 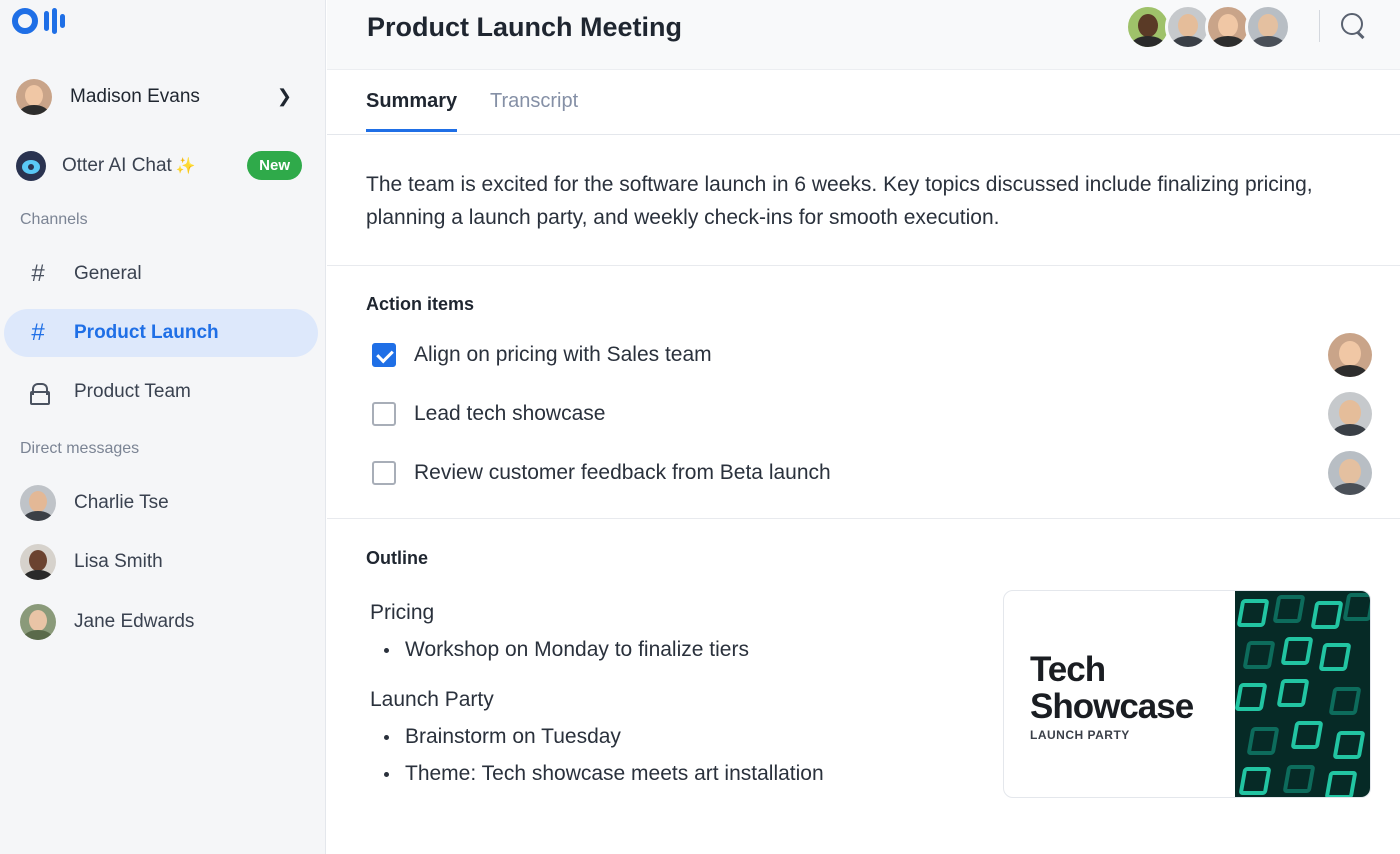 I want to click on chevron-right-icon: ❯, so click(x=284, y=96).